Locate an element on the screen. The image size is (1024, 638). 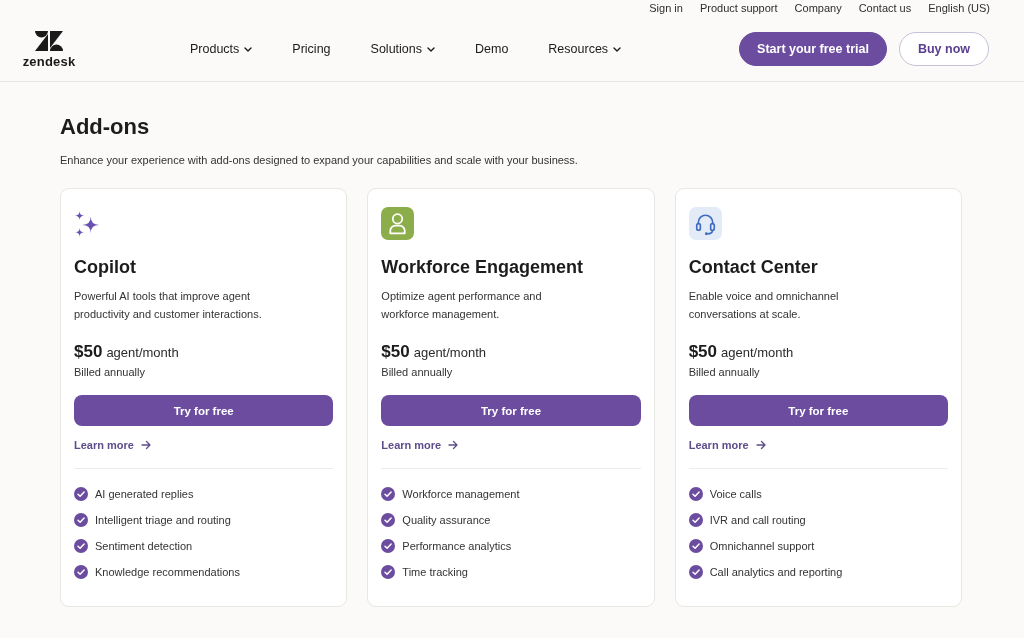
utility-link: Company is located at coordinates (818, 9).